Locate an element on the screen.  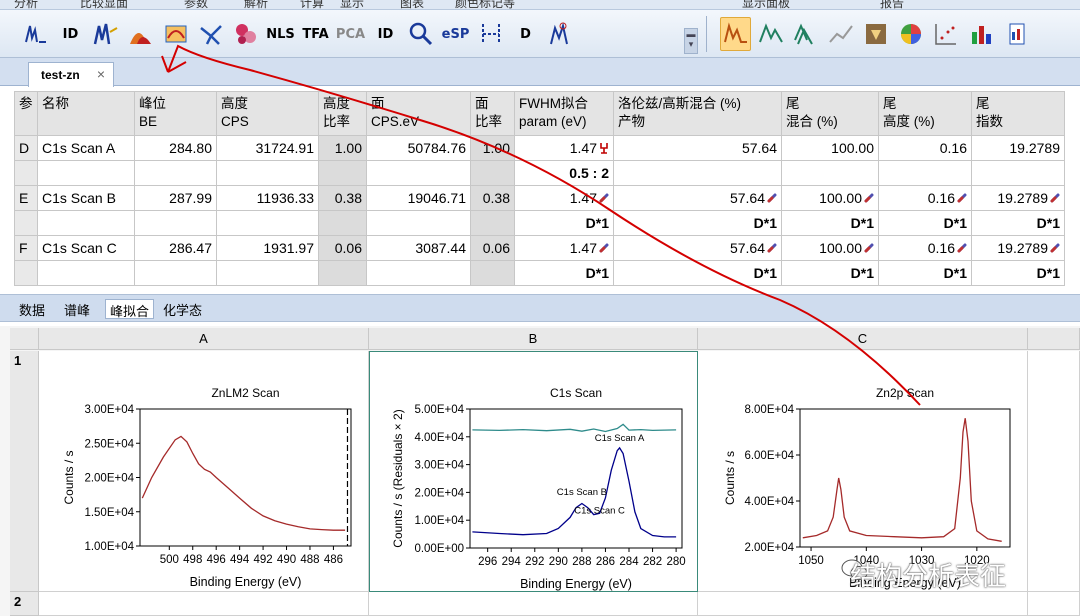
column-header: 参 is located at coordinates (26, 113).